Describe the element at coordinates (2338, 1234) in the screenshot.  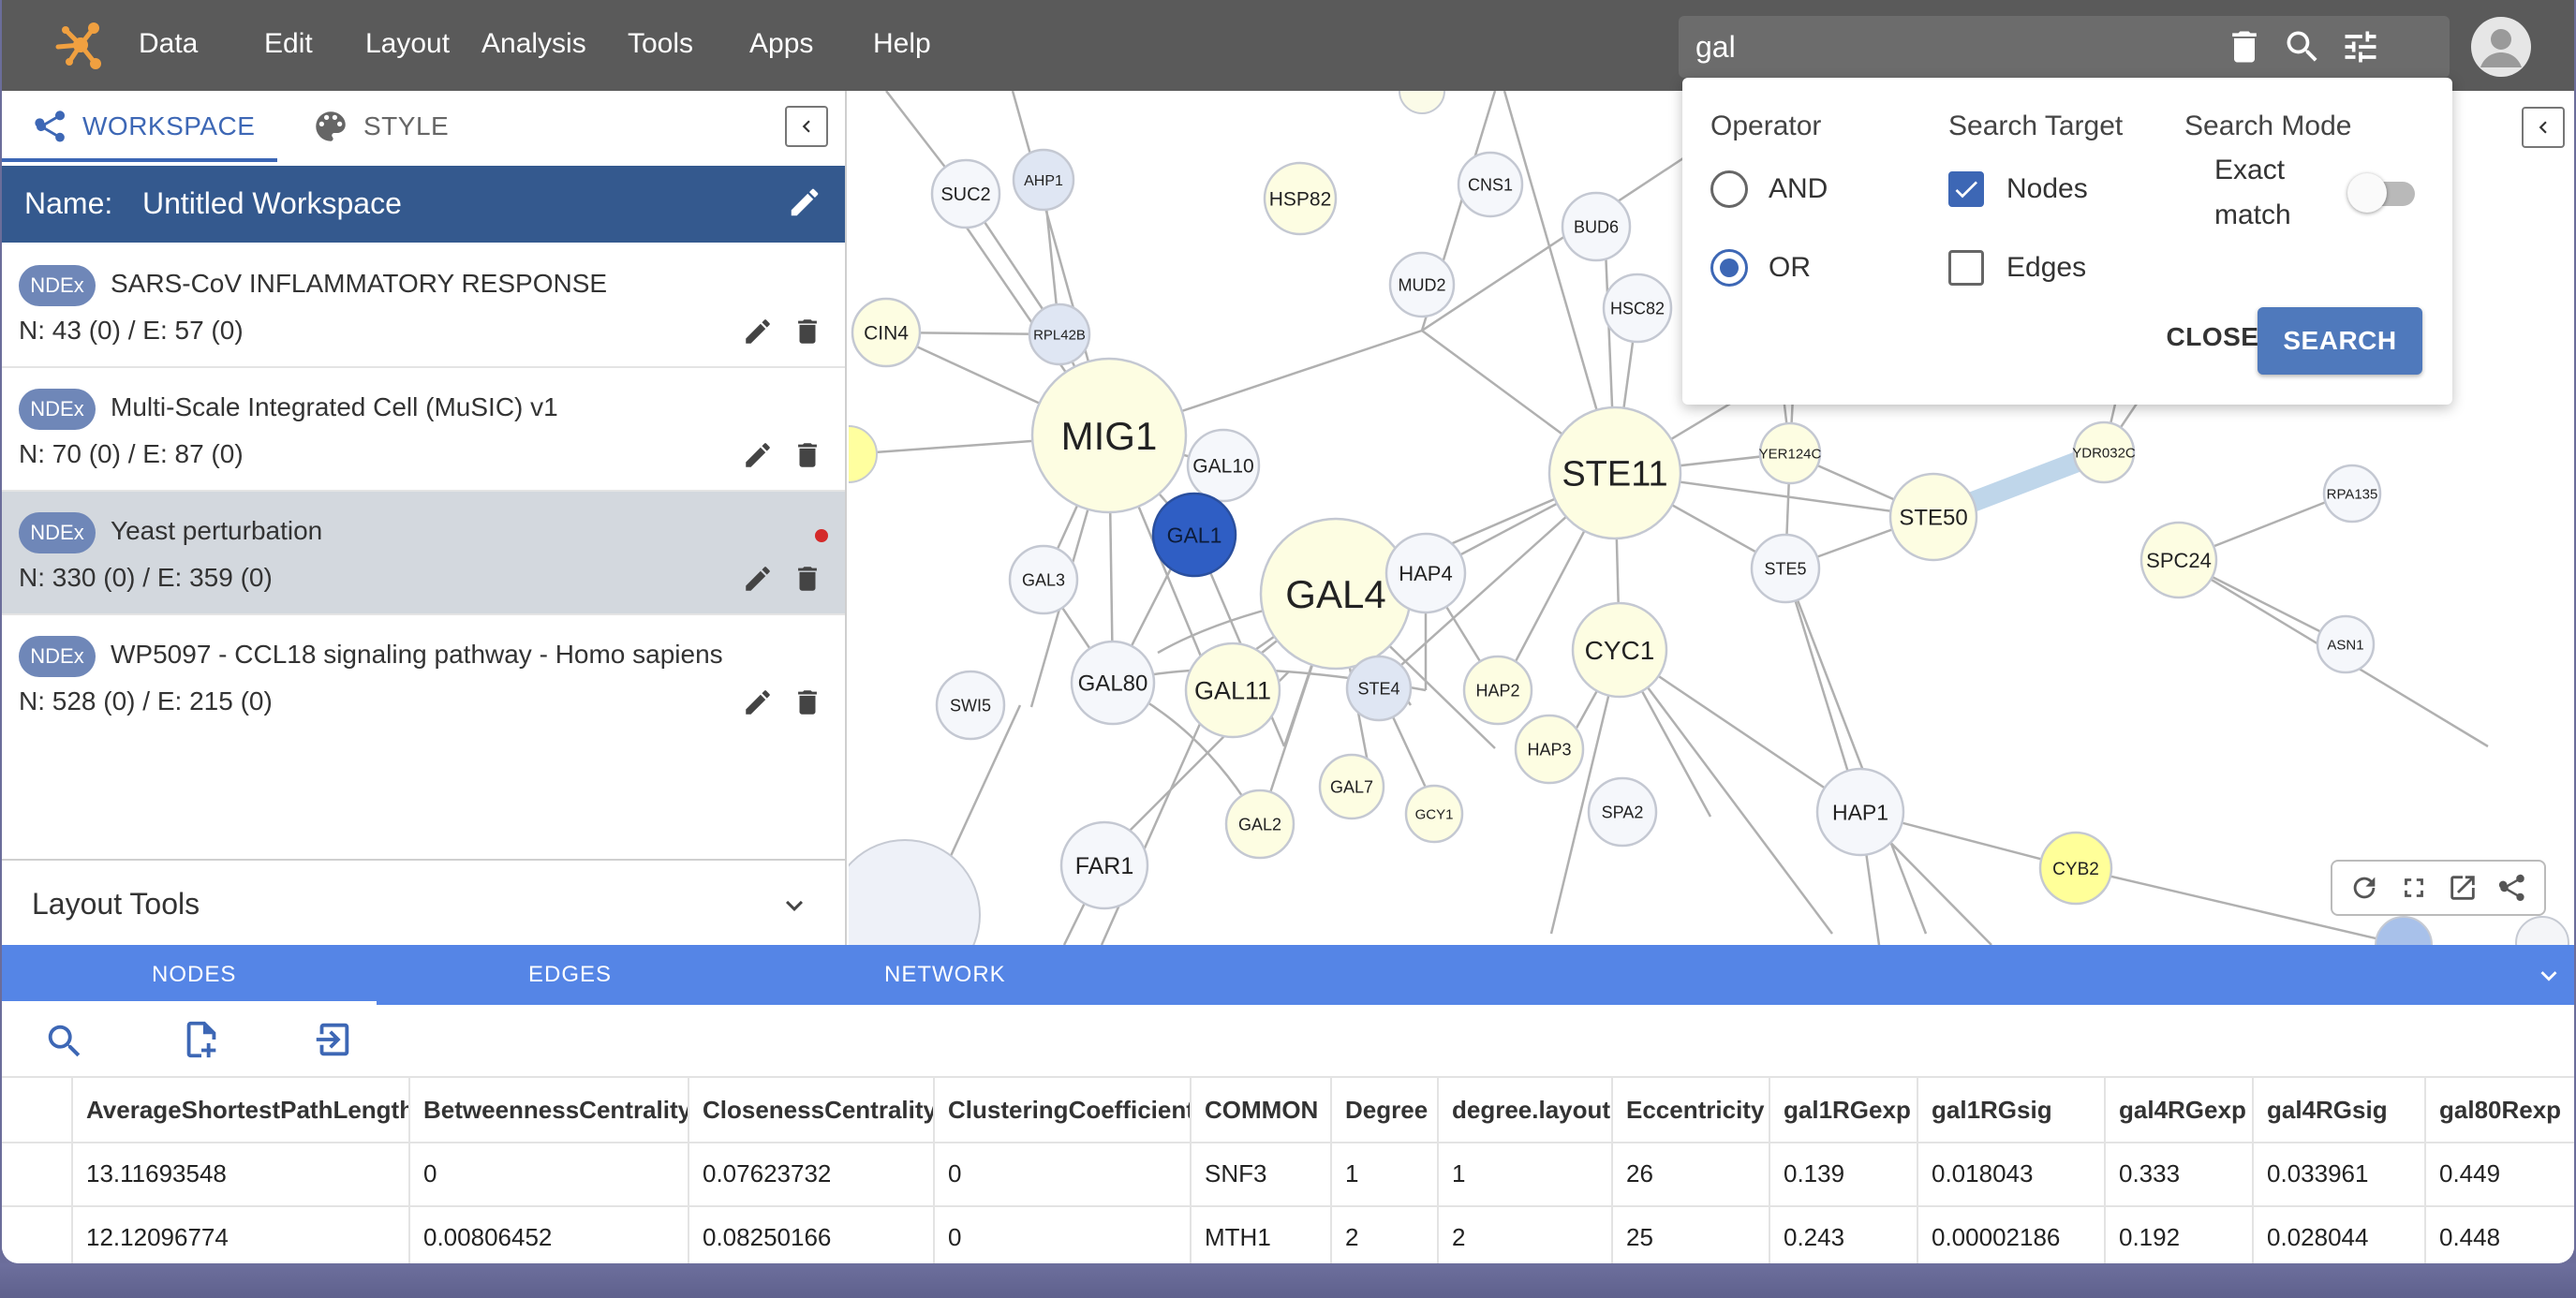
I see `table-cell: 0.028044` at that location.